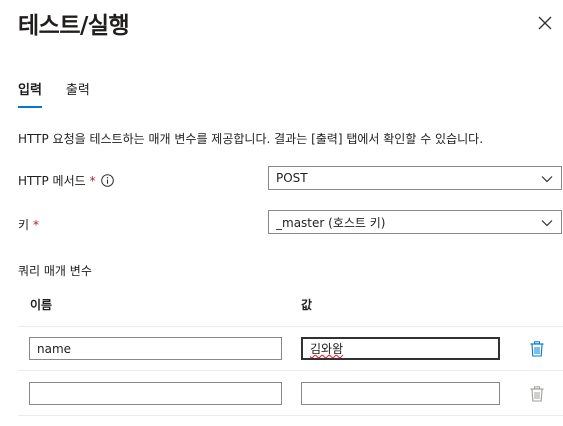 The image size is (563, 426). What do you see at coordinates (30, 95) in the screenshot?
I see `tab-input: 입력` at bounding box center [30, 95].